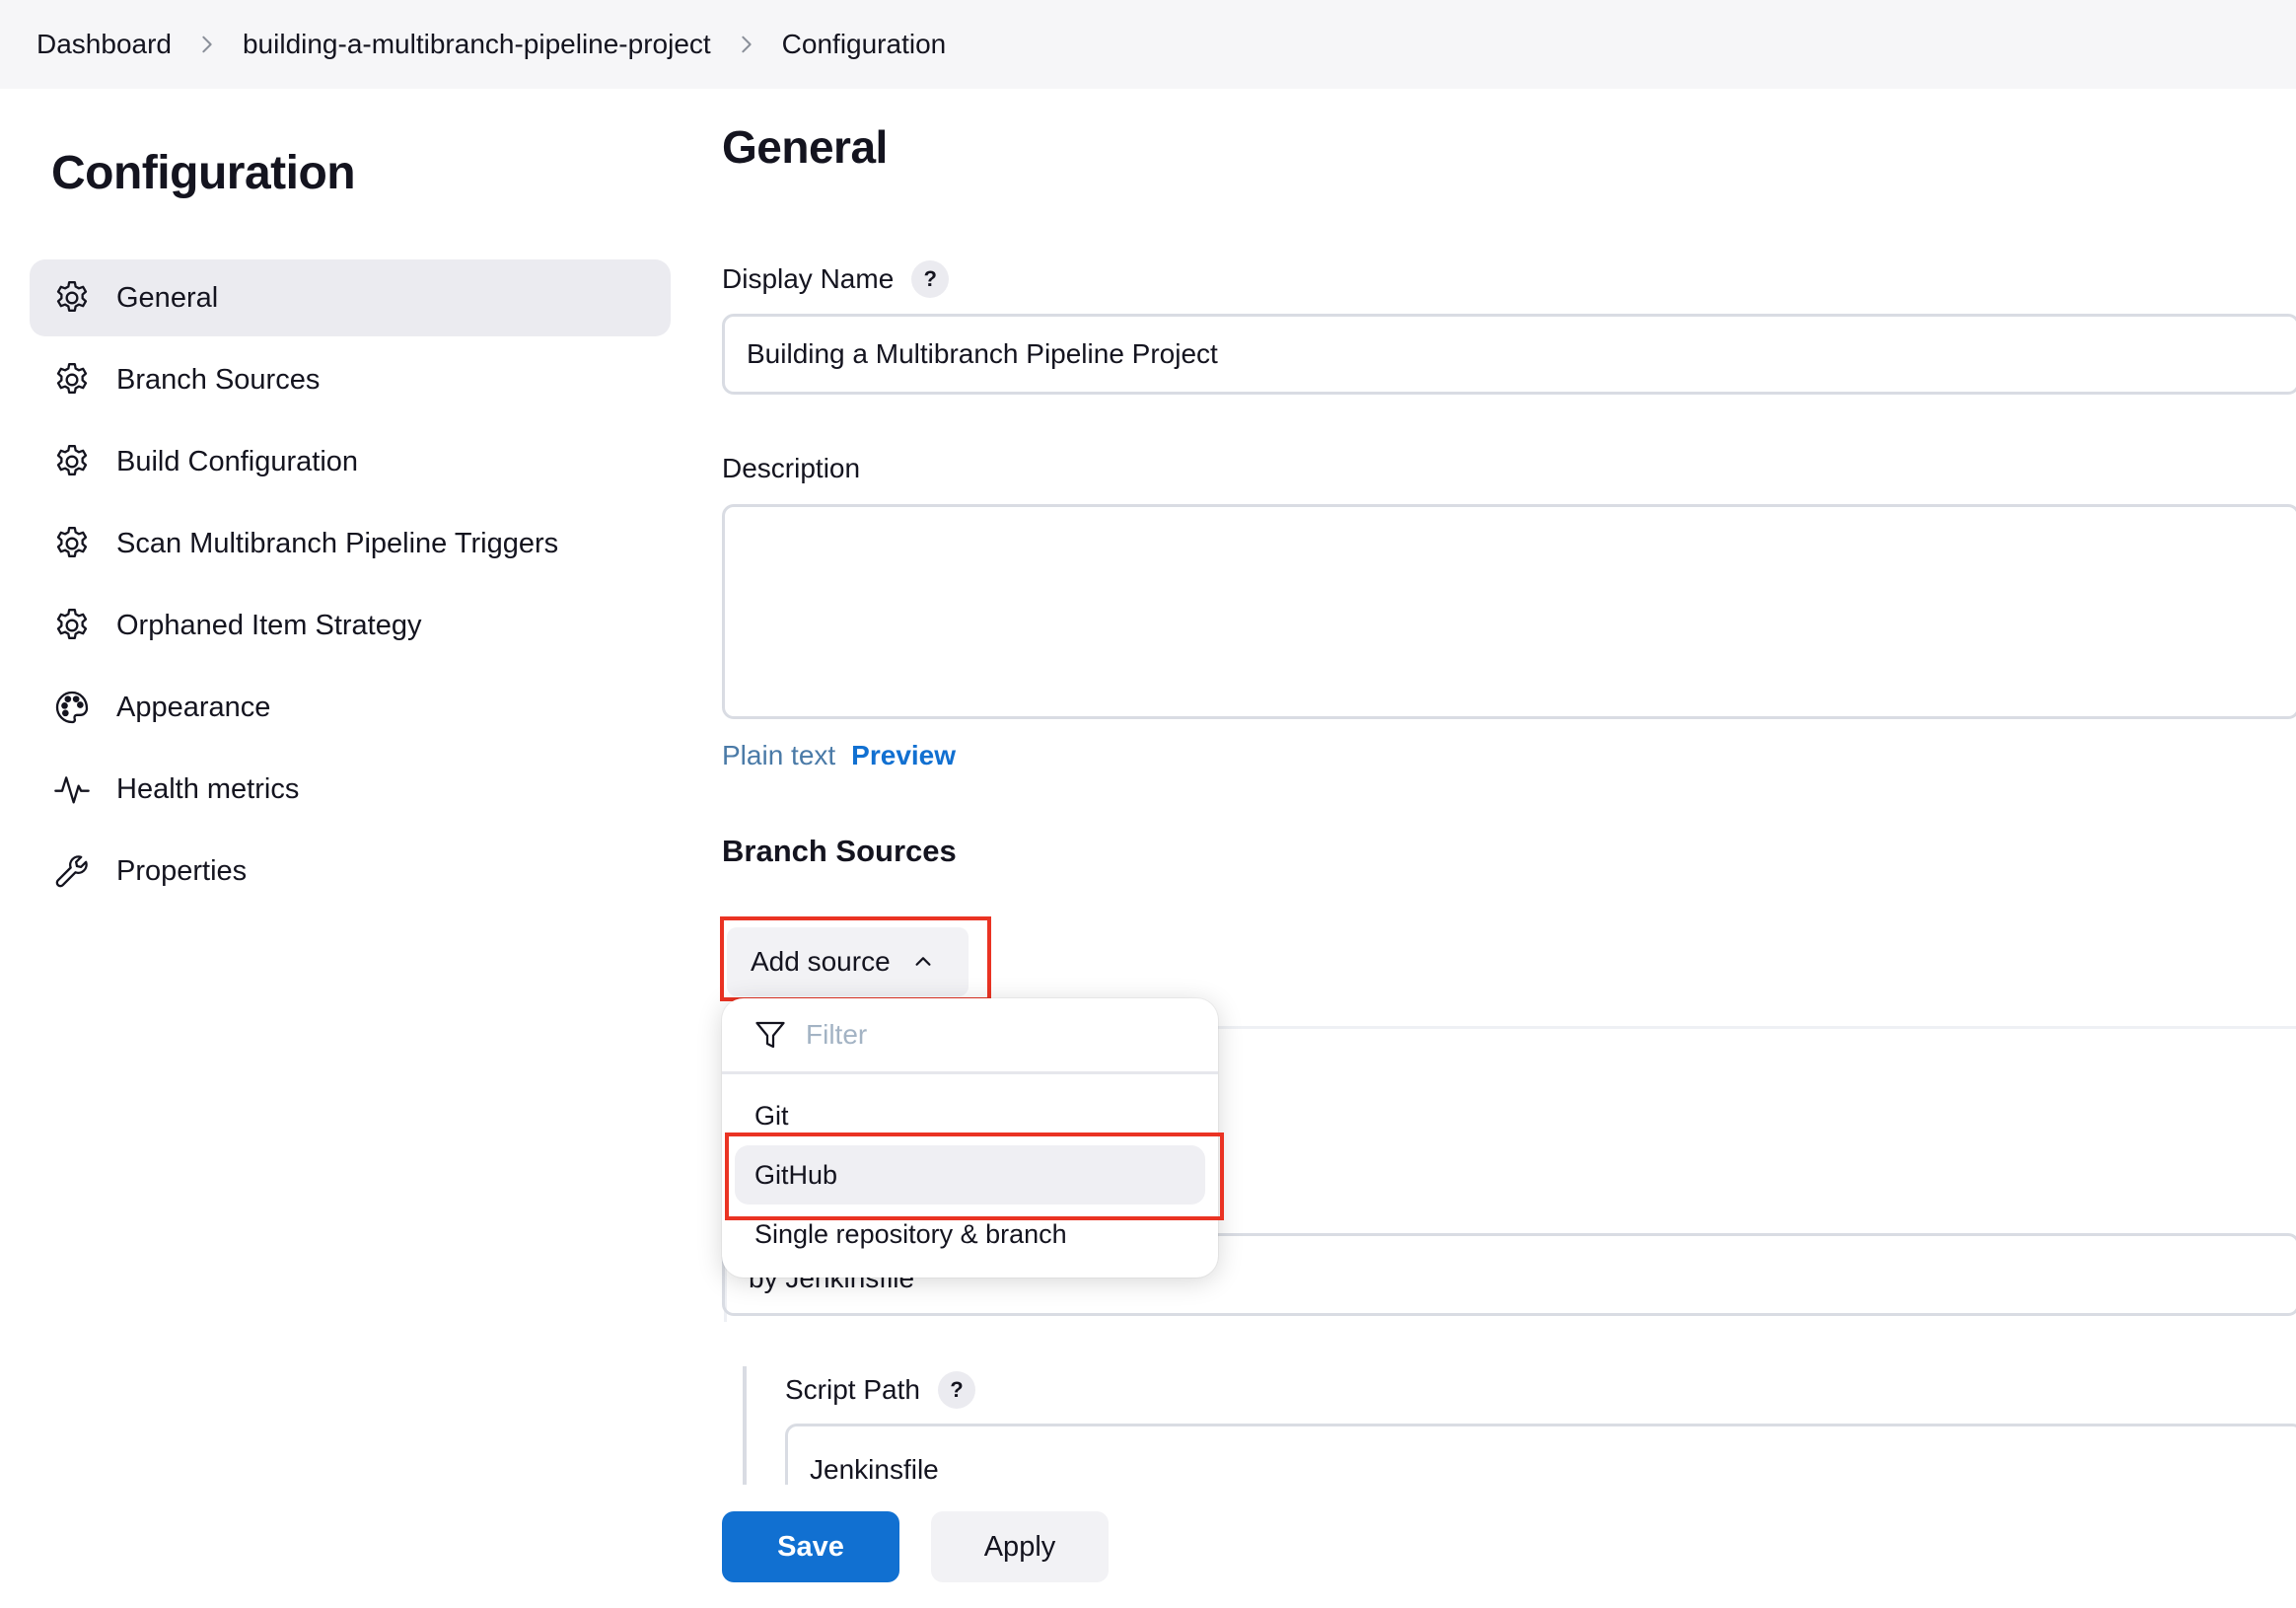  I want to click on filter-icon, so click(770, 1035).